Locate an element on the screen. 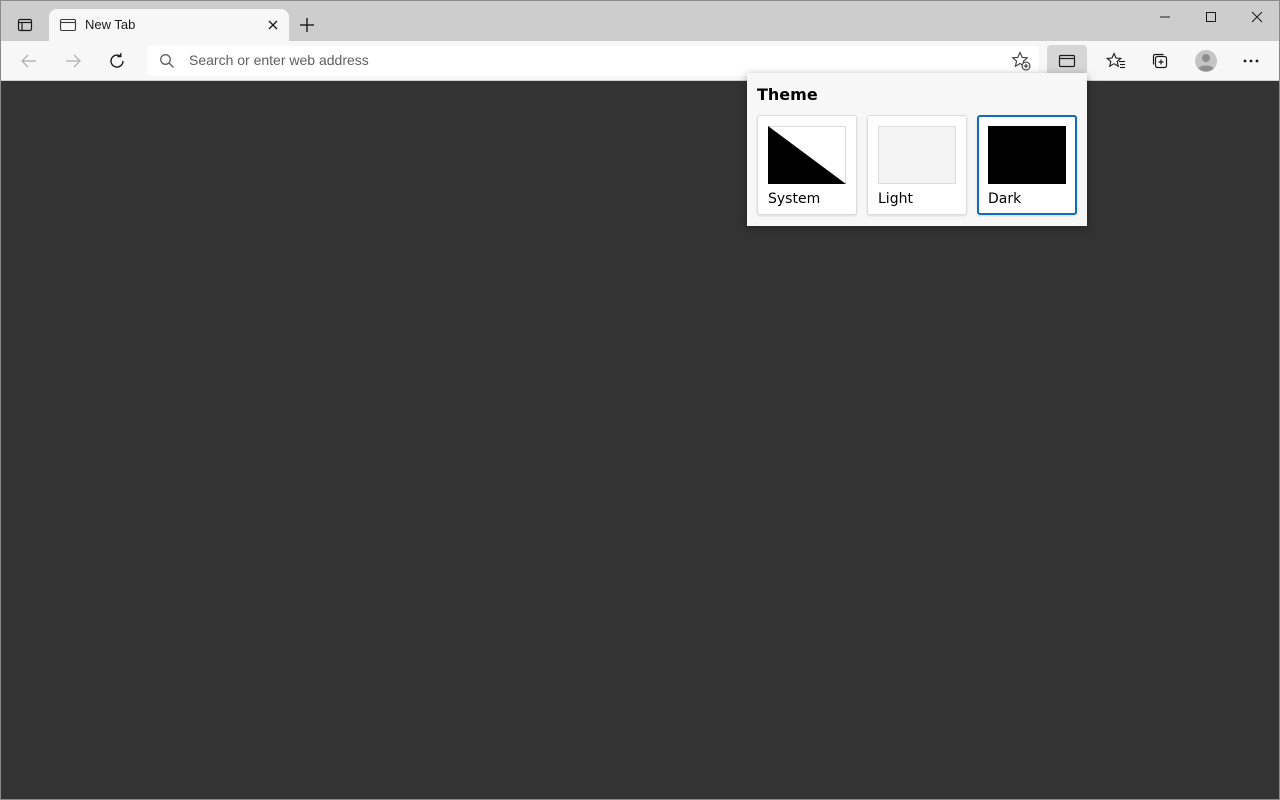 The height and width of the screenshot is (800, 1280). search-icon is located at coordinates (167, 61).